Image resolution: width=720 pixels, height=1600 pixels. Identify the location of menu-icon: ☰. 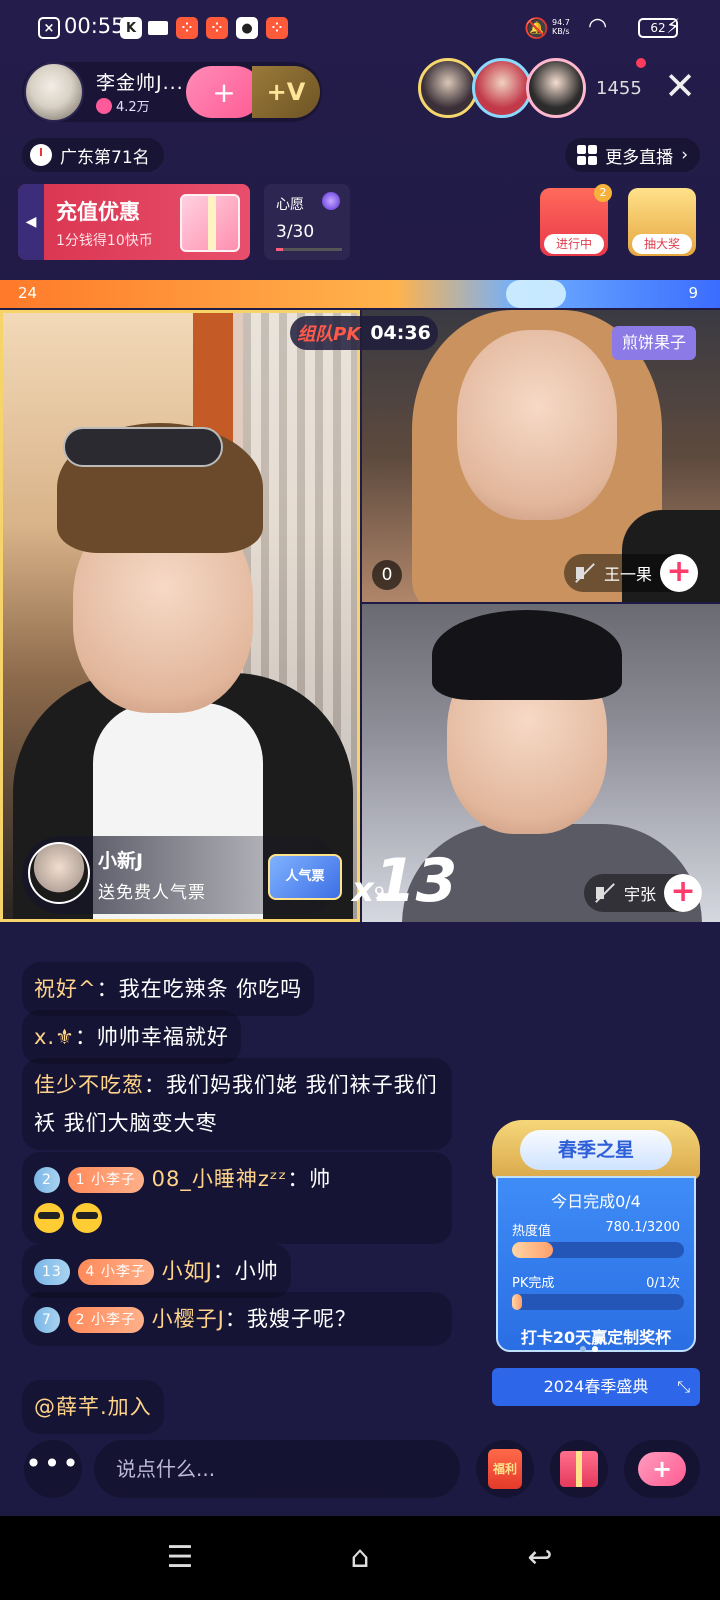
(180, 1558).